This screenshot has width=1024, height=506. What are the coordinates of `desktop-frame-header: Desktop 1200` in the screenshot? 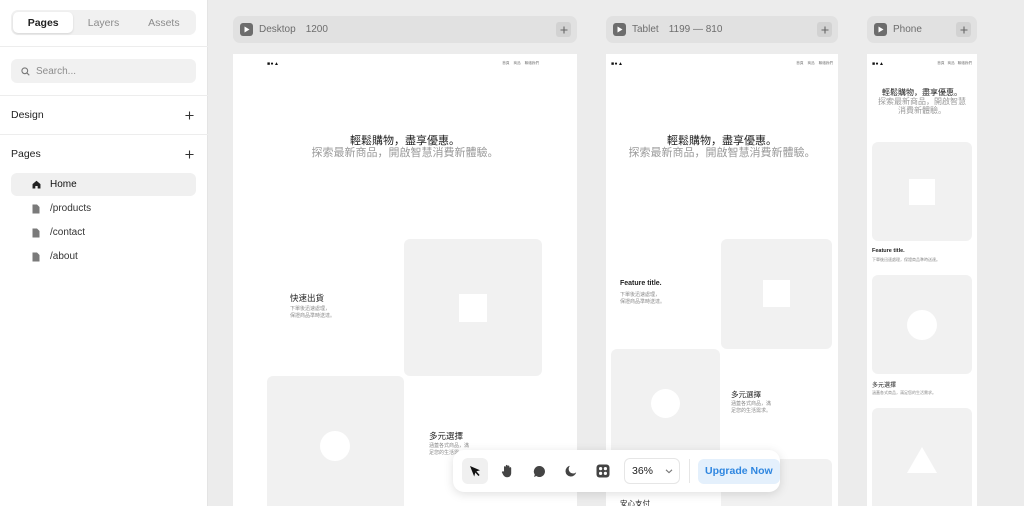 It's located at (405, 29).